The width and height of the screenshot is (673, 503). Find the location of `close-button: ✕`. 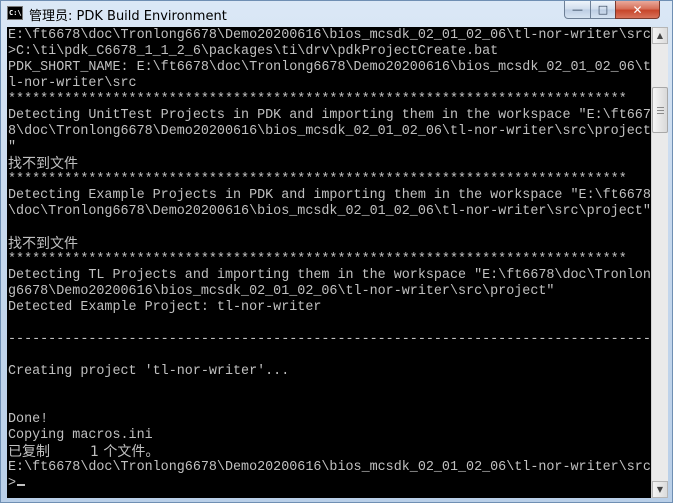

close-button: ✕ is located at coordinates (637, 10).